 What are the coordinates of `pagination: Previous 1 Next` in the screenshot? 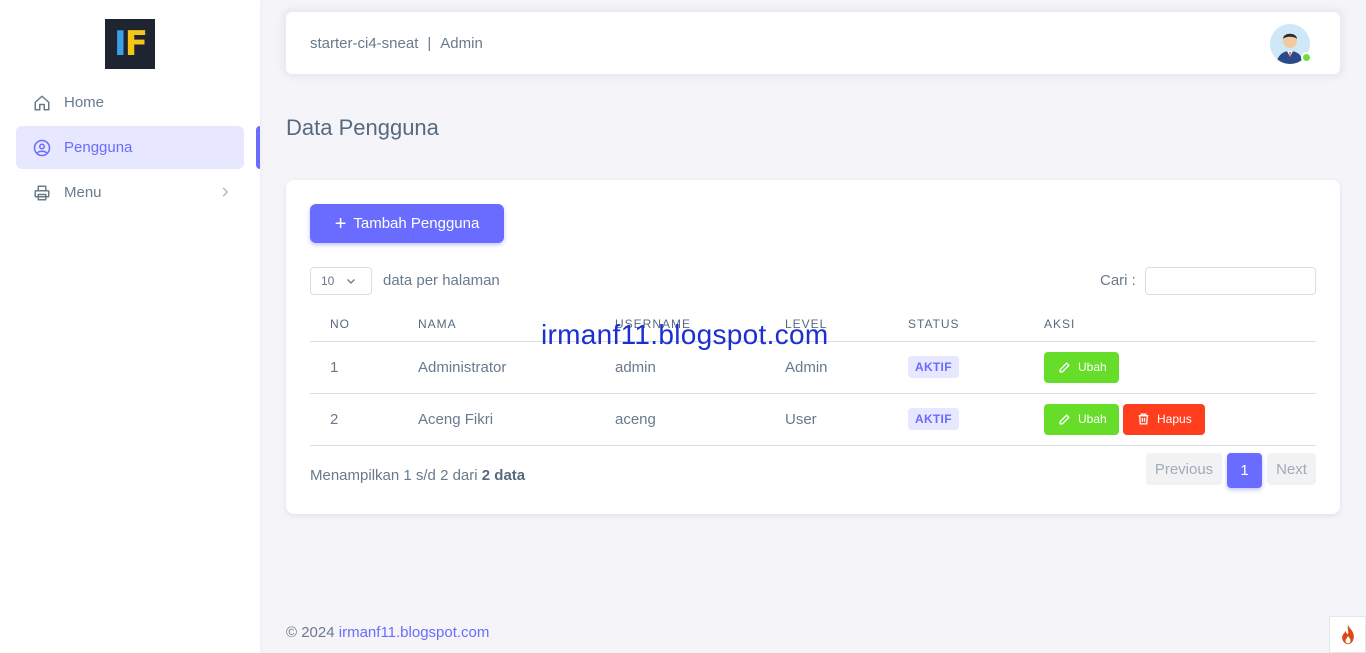 It's located at (1231, 470).